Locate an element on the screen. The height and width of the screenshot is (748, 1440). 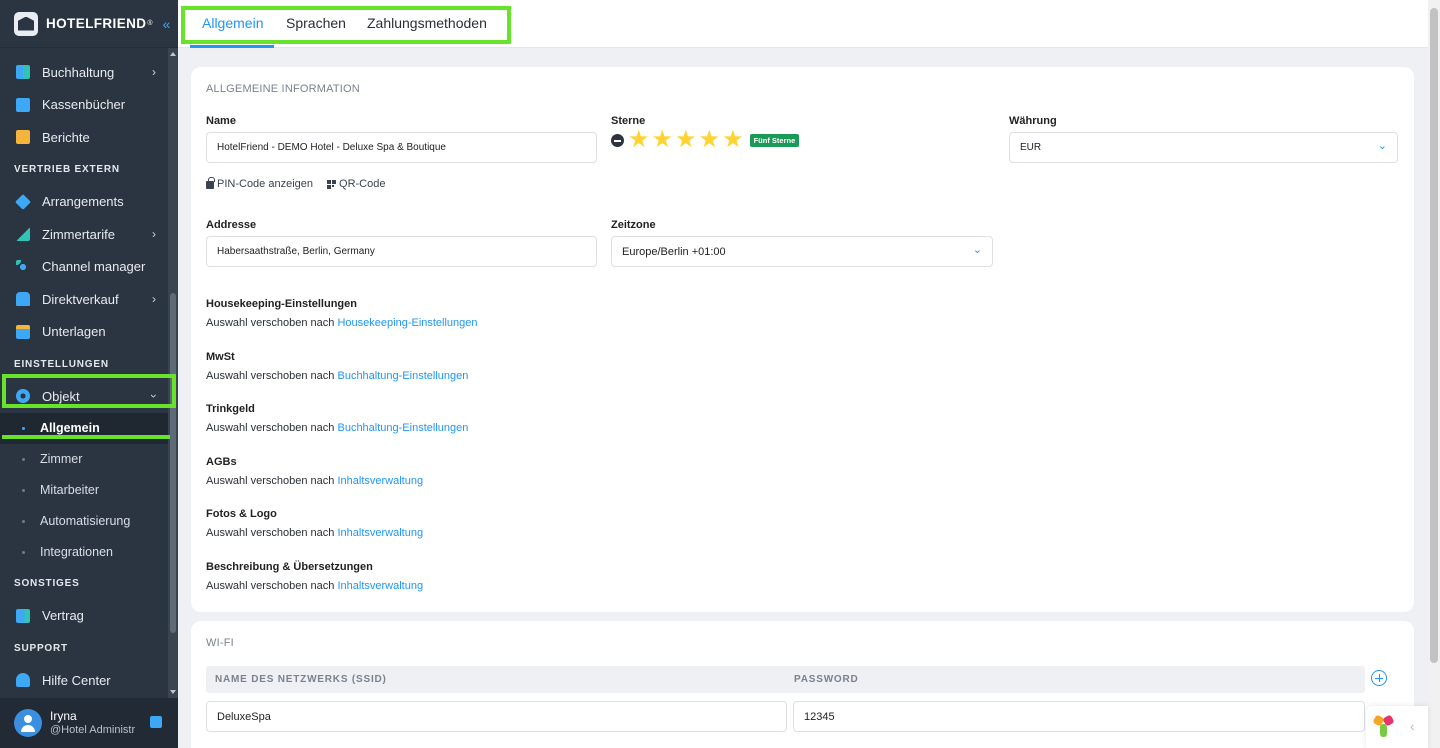
sidebar-item-unterlagen: Unterlagen is located at coordinates (84, 332).